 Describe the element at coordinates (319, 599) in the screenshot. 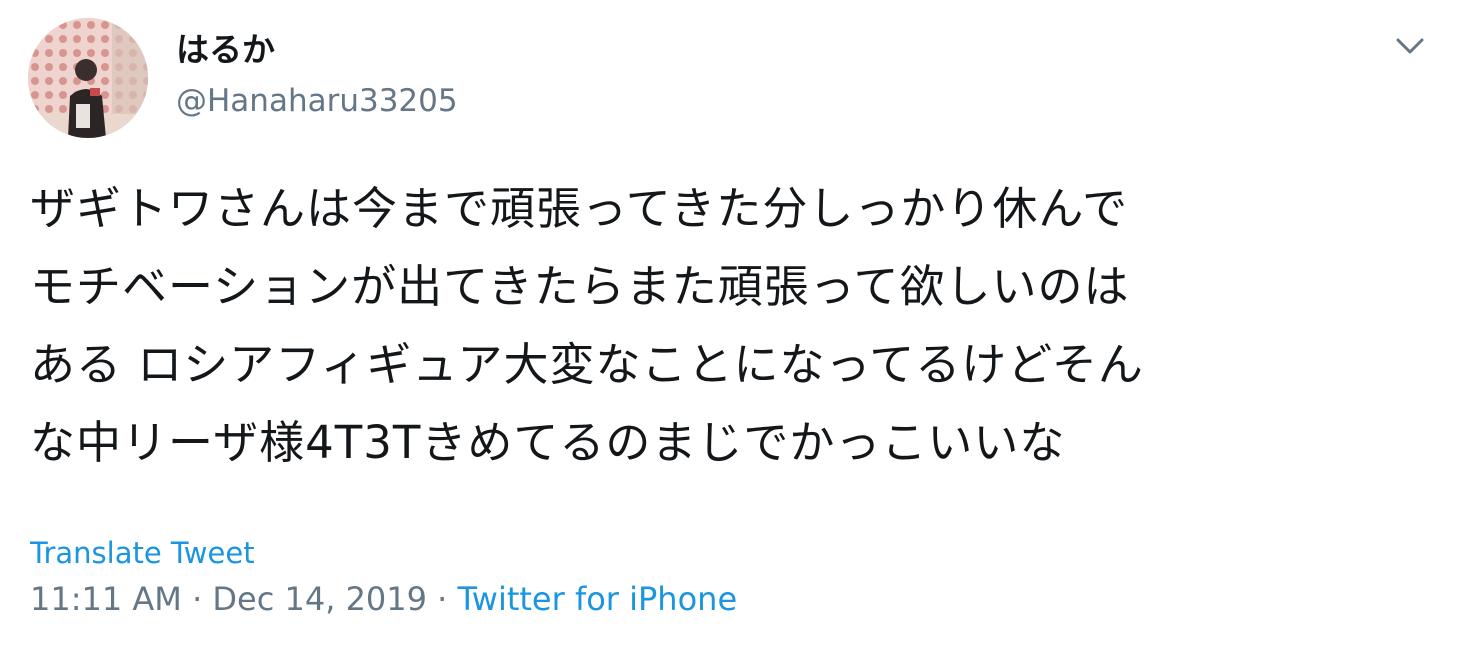

I see `tweet-date: Dec 14, 2019` at that location.